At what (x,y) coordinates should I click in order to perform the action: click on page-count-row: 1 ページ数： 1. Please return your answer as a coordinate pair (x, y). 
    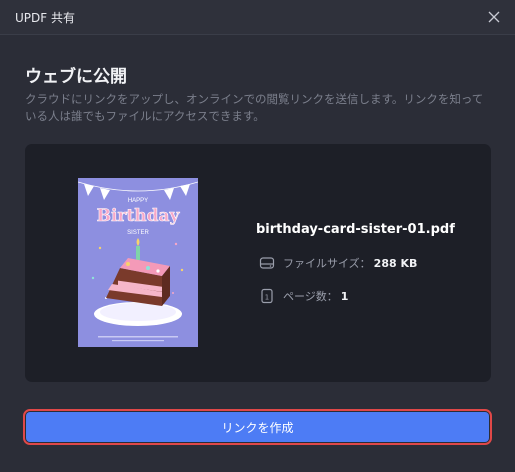
    Looking at the image, I should click on (303, 296).